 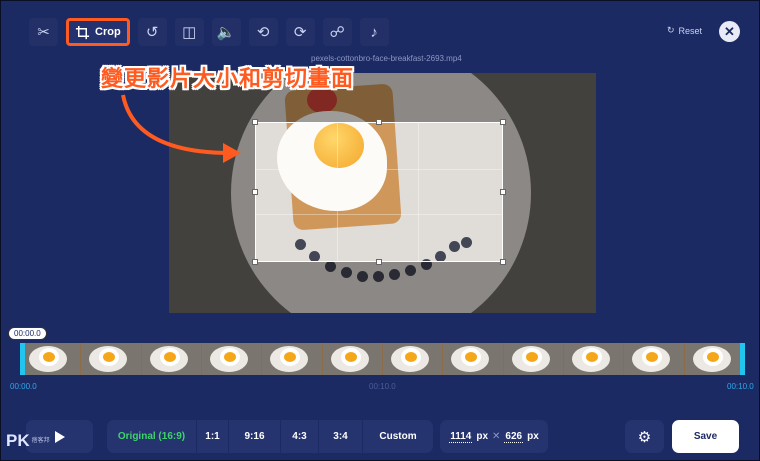 What do you see at coordinates (503, 192) in the screenshot?
I see `crop-handle-right` at bounding box center [503, 192].